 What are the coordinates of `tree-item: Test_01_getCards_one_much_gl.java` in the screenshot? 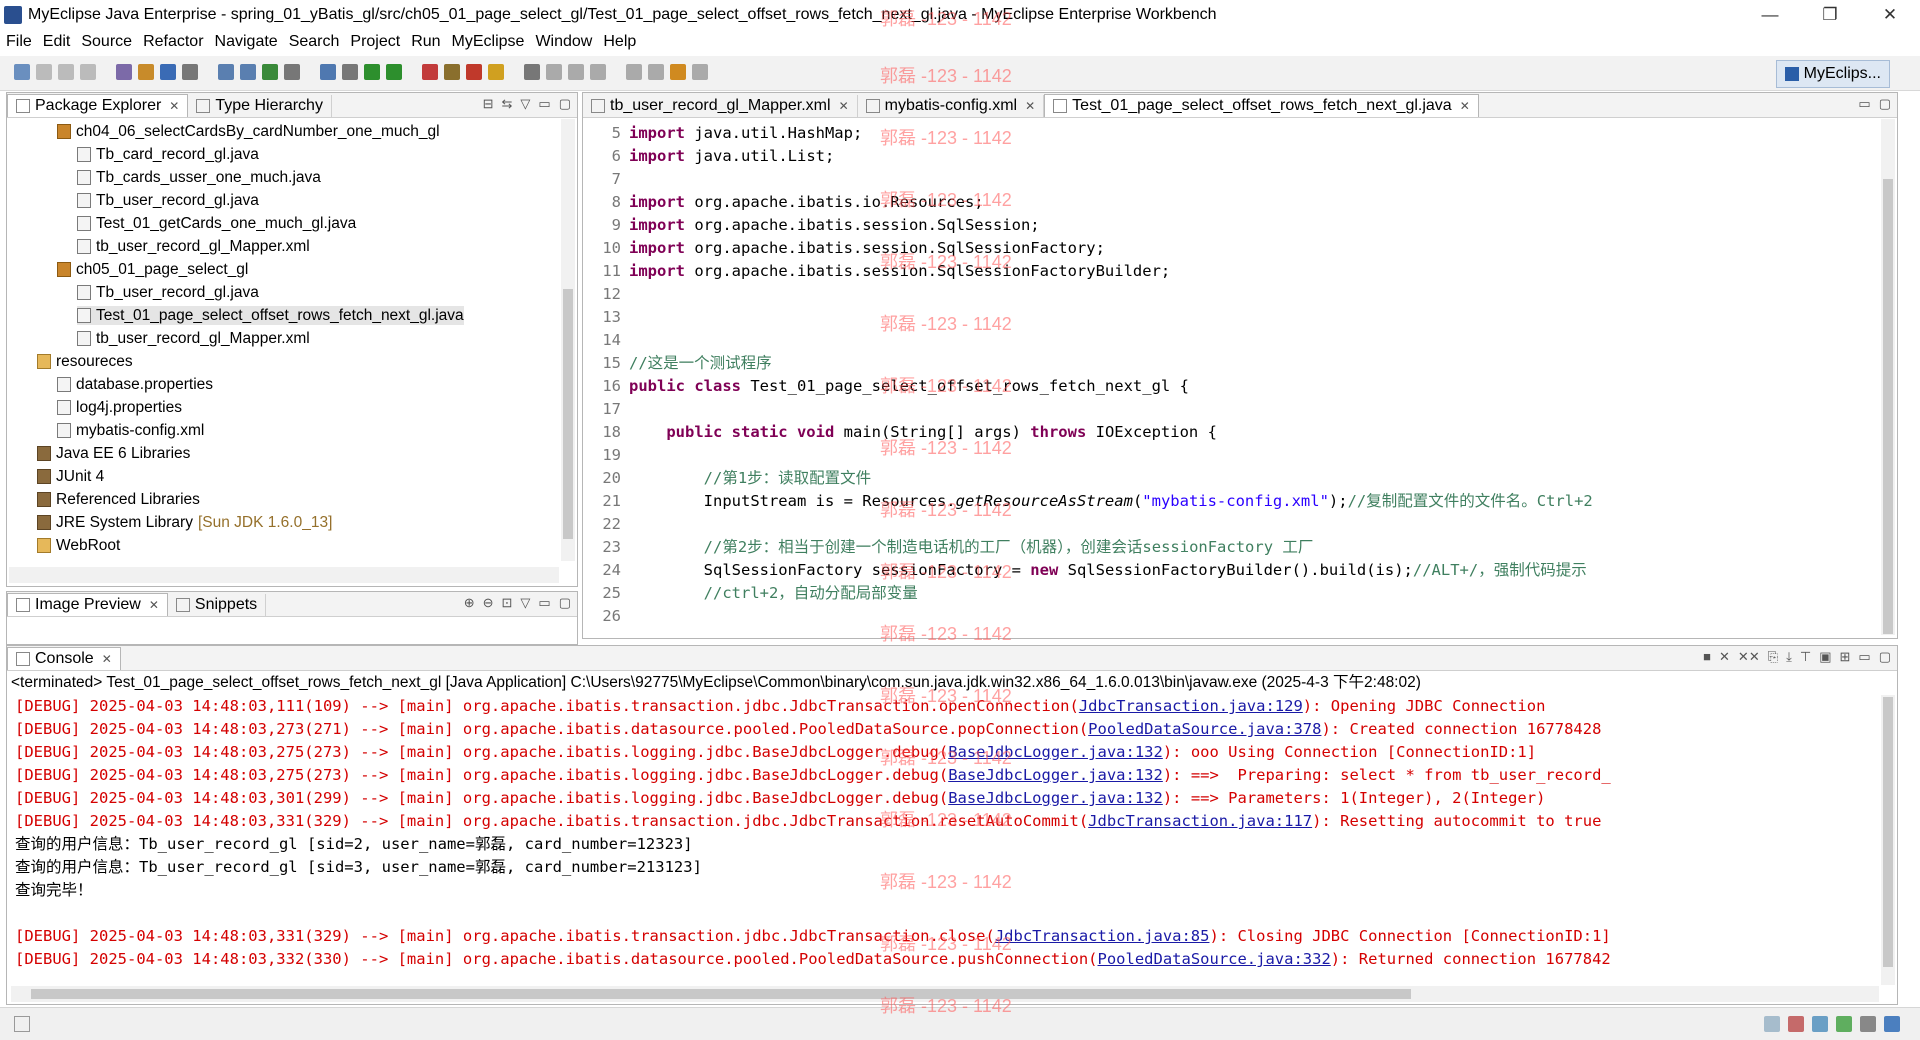 It's located at (216, 223).